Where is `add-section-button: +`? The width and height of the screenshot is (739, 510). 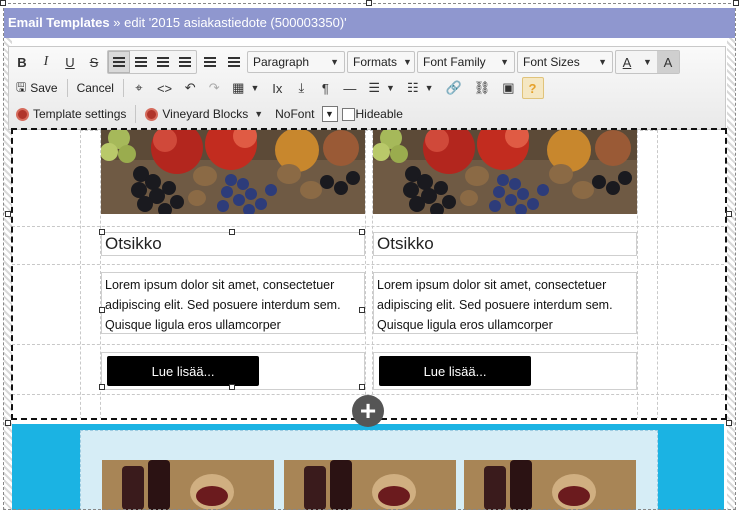
add-section-button: + is located at coordinates (368, 411).